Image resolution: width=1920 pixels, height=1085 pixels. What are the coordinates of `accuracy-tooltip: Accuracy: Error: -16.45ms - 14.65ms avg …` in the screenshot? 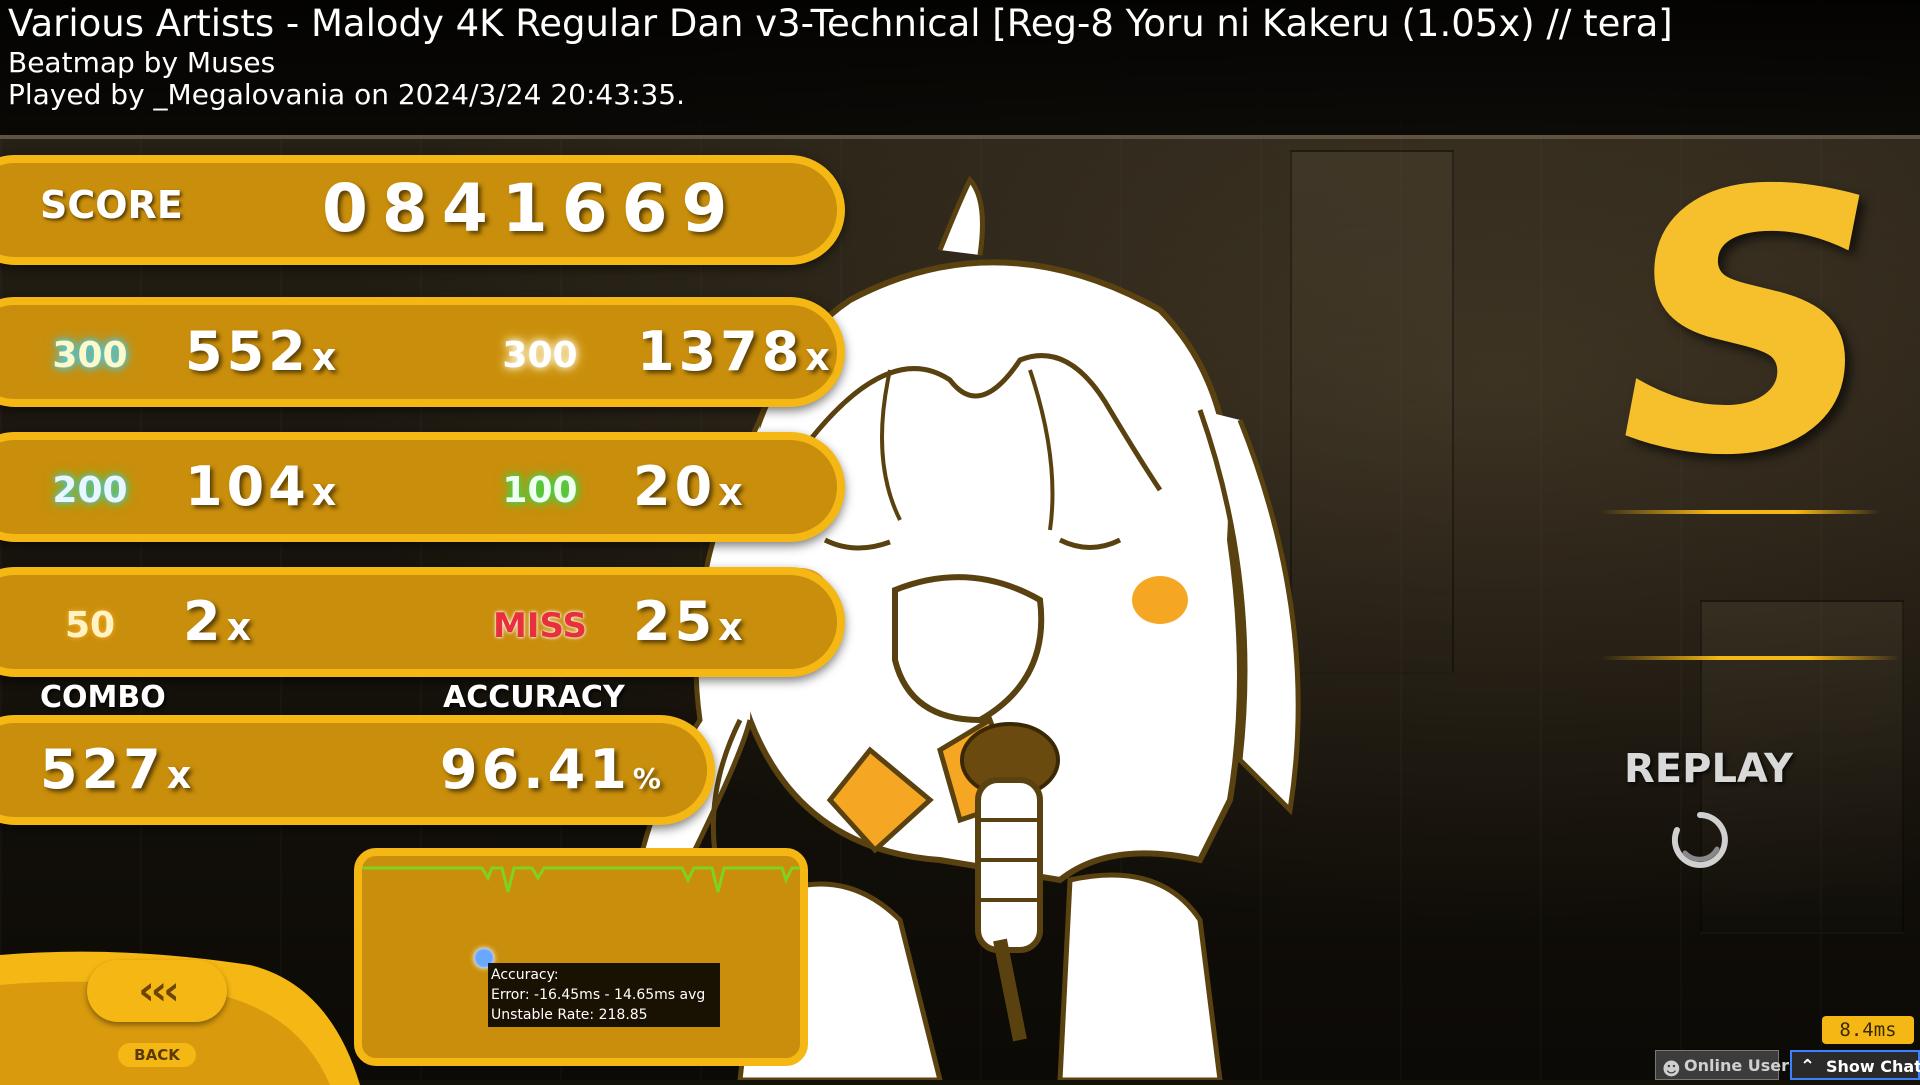 It's located at (604, 995).